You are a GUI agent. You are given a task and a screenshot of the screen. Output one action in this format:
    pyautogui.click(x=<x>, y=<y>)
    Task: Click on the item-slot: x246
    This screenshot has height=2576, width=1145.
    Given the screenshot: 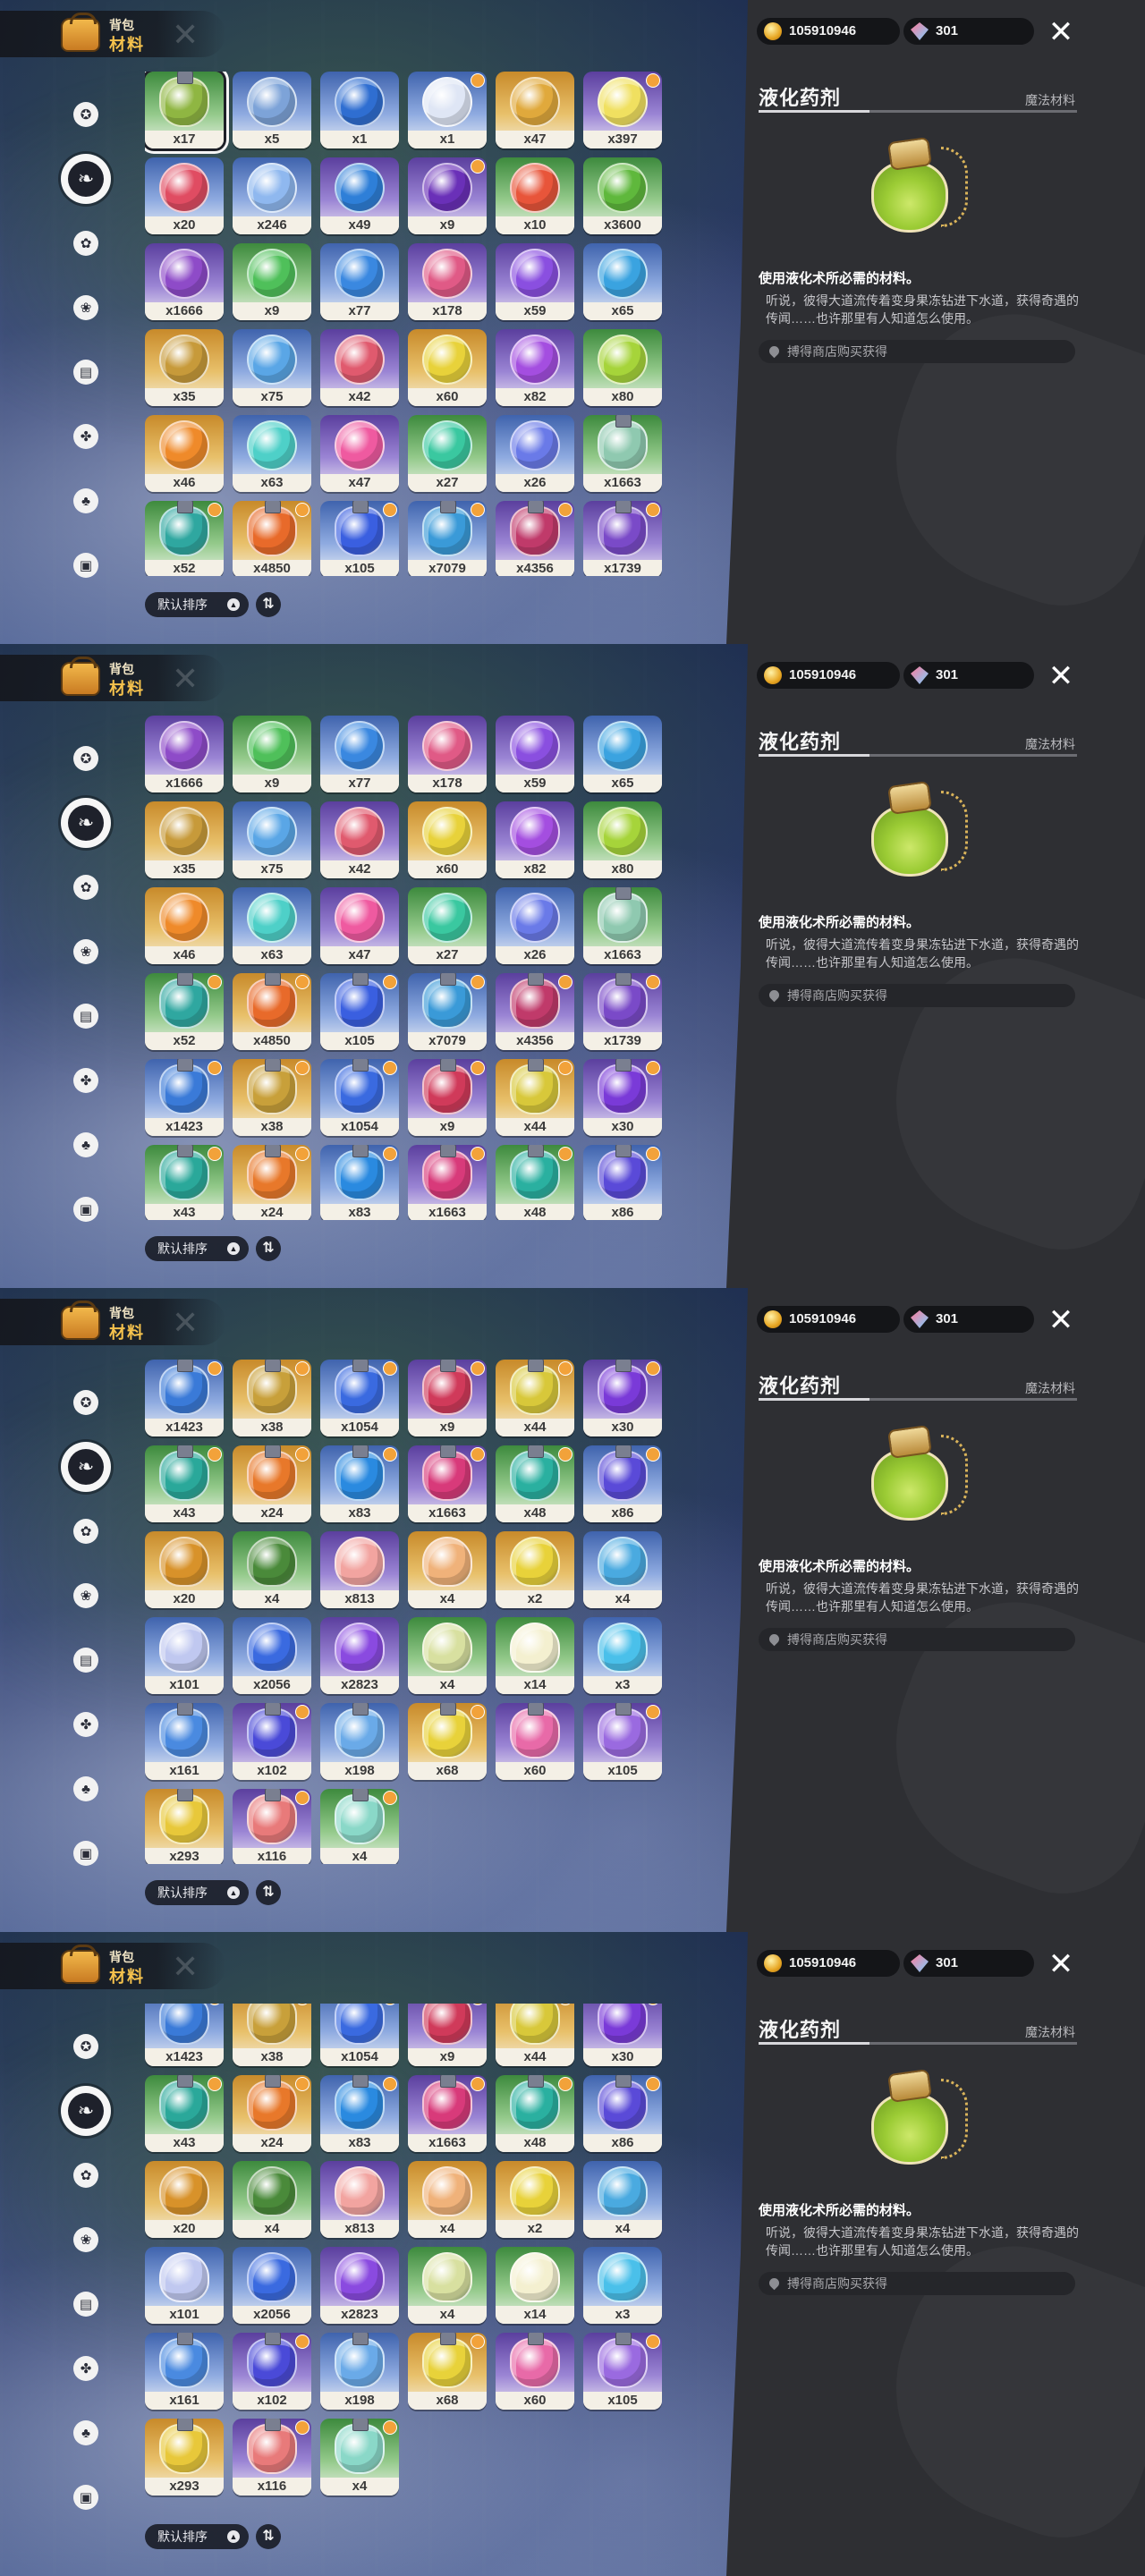 What is the action you would take?
    pyautogui.click(x=272, y=195)
    